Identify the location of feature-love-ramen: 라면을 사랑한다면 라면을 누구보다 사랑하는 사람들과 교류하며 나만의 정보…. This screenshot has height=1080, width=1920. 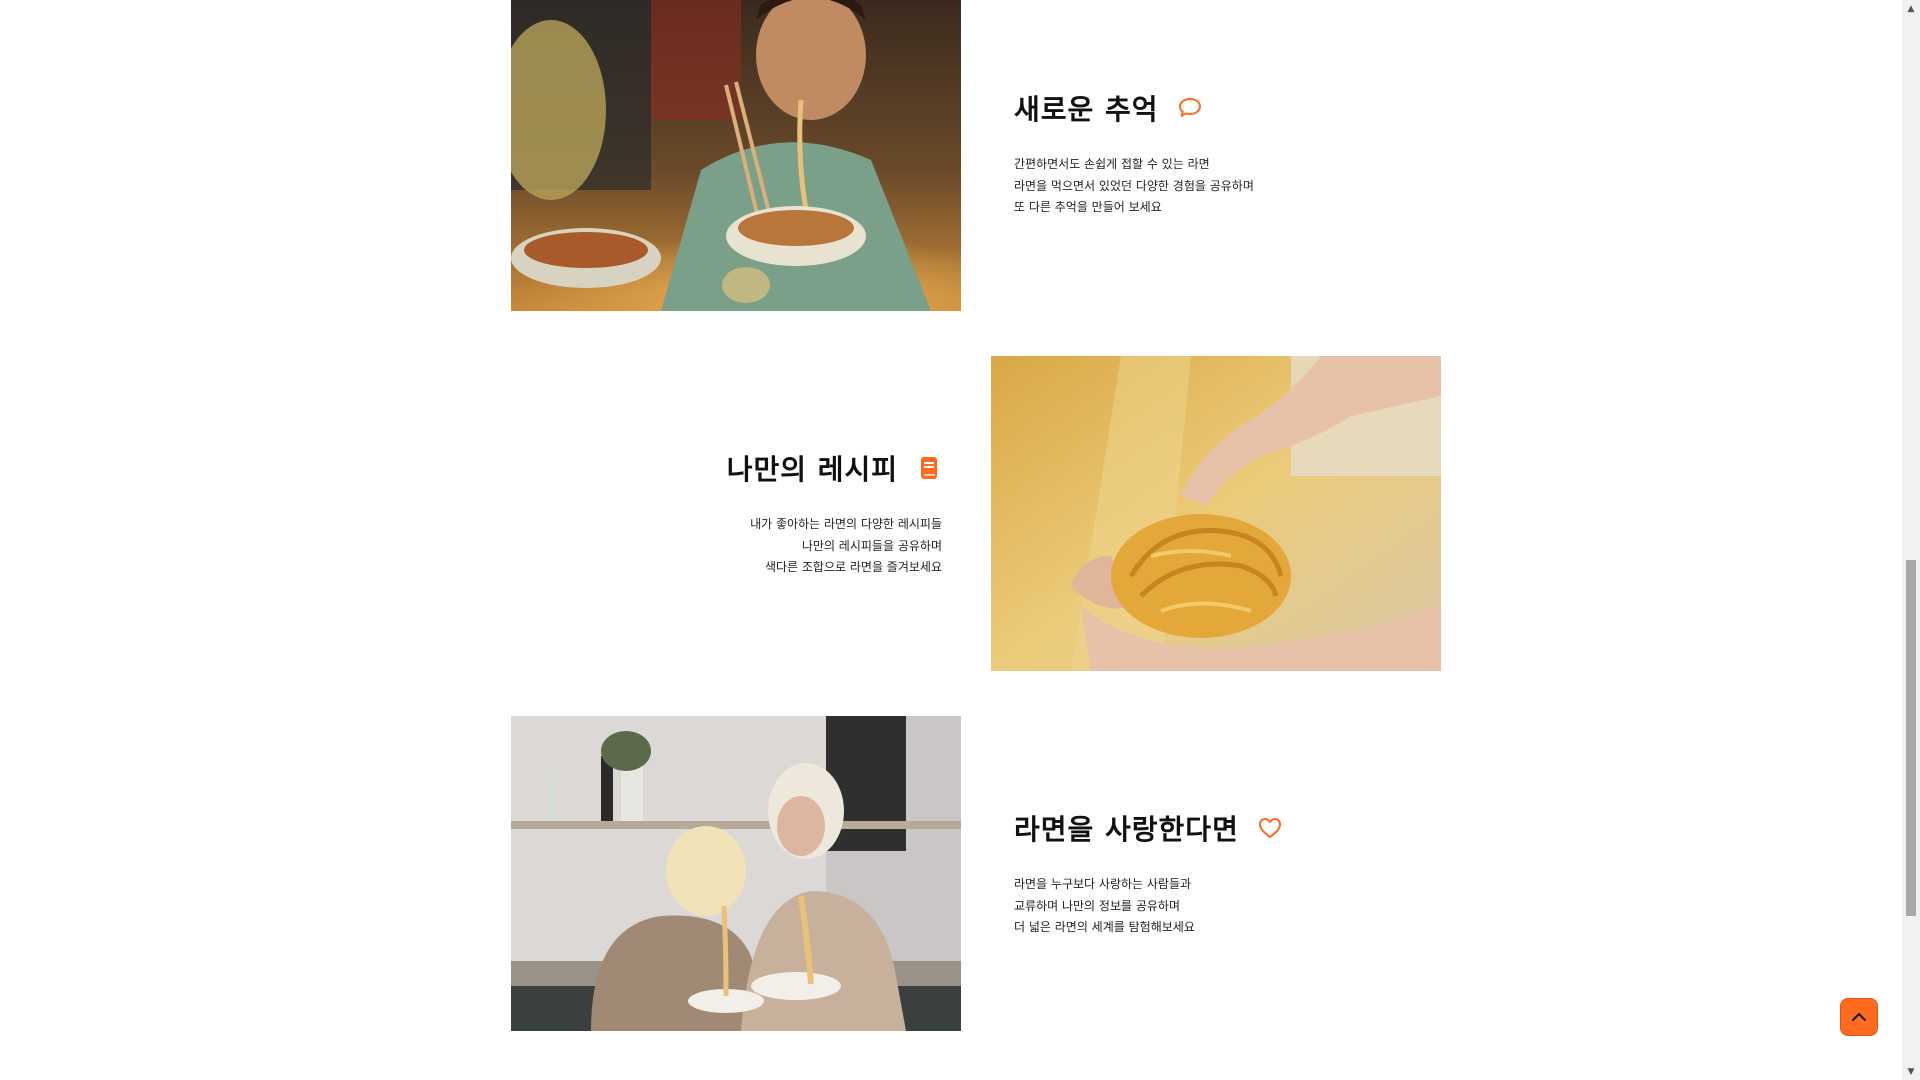
(1148, 873).